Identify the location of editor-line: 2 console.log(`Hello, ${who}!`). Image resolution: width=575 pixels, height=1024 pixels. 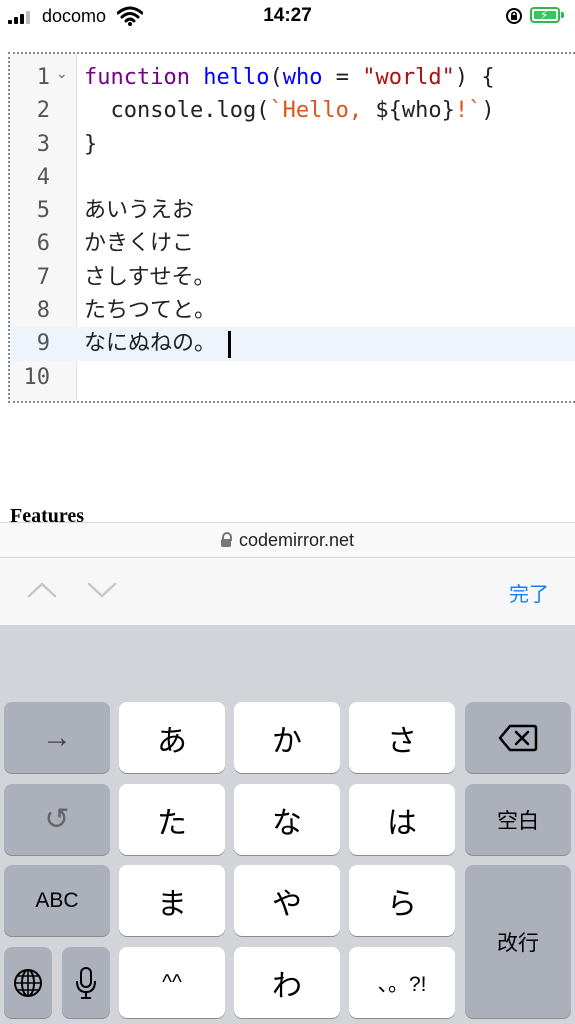
(292, 110).